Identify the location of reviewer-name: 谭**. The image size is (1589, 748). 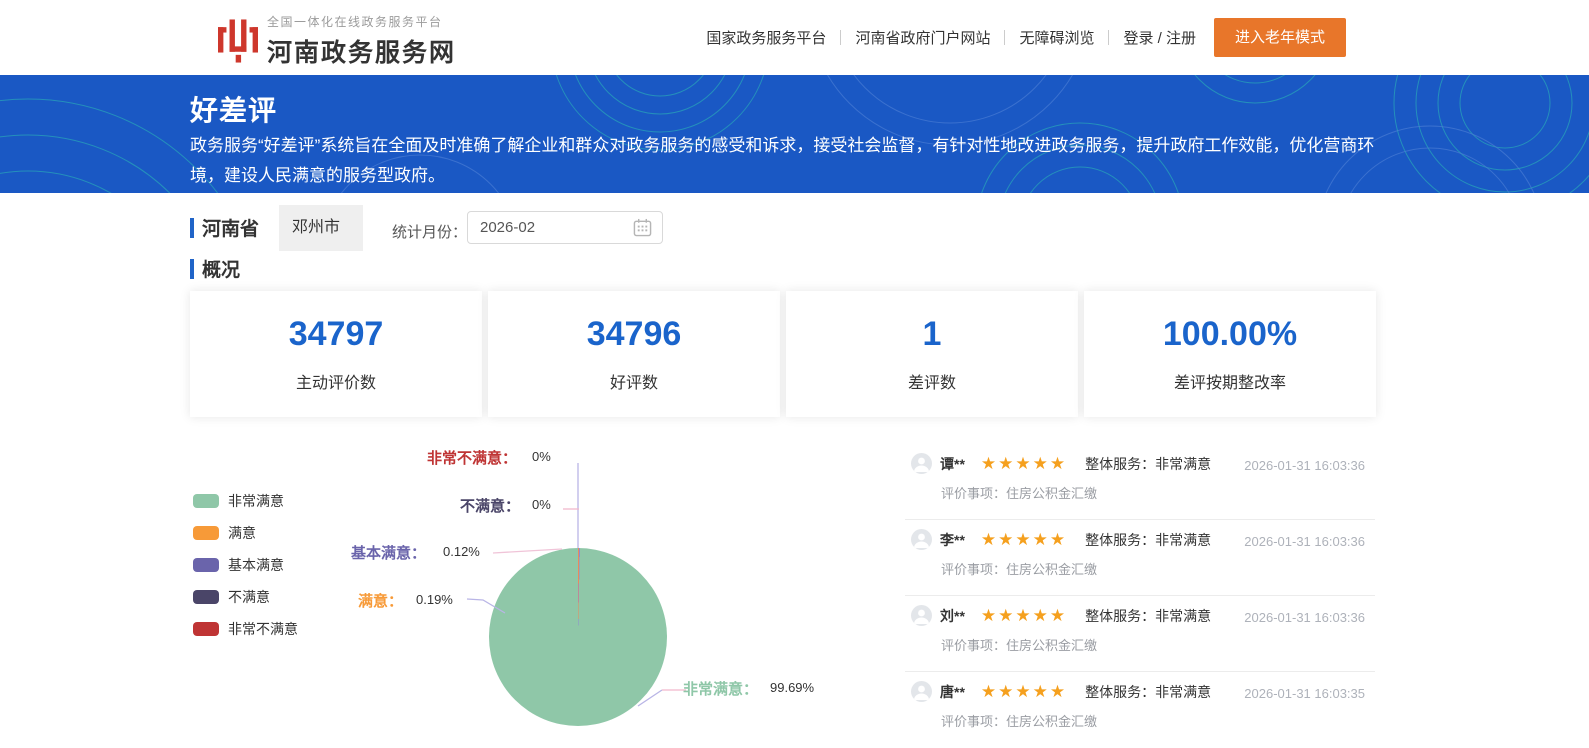
(952, 463).